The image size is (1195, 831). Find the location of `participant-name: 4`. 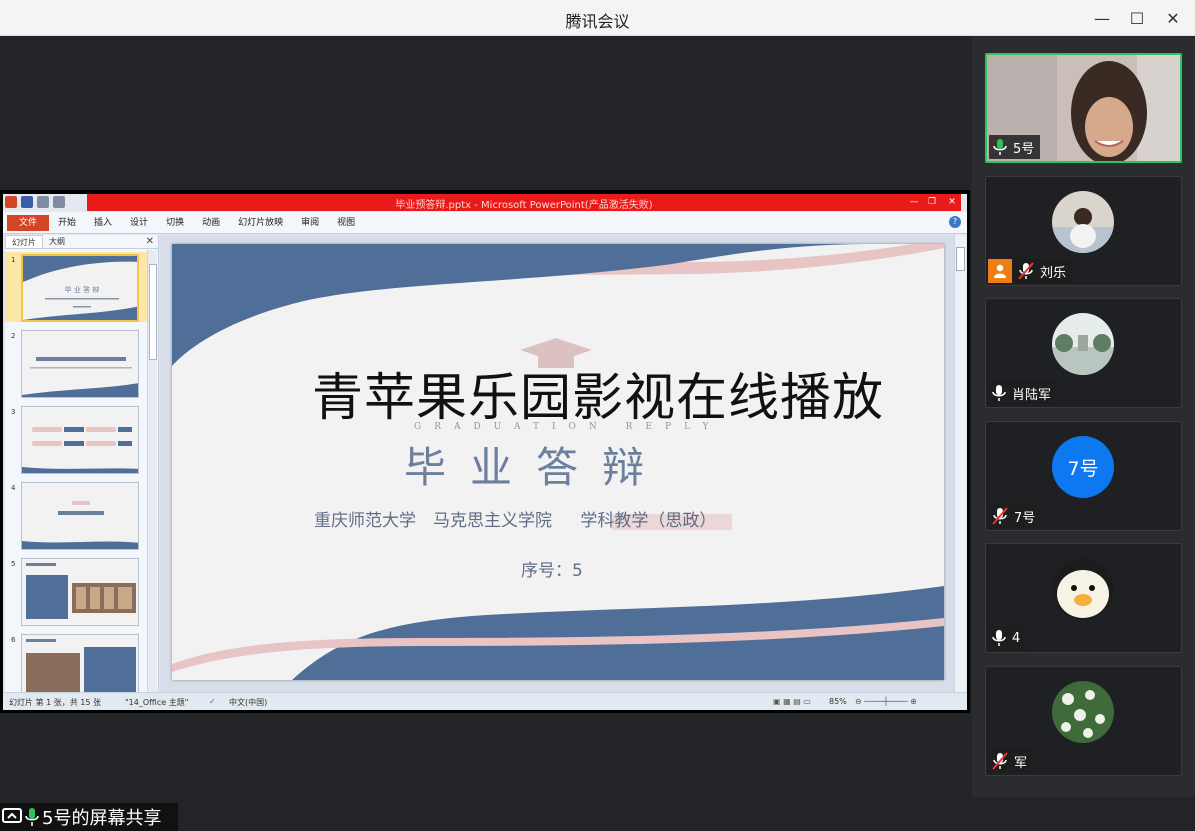

participant-name: 4 is located at coordinates (1016, 638).